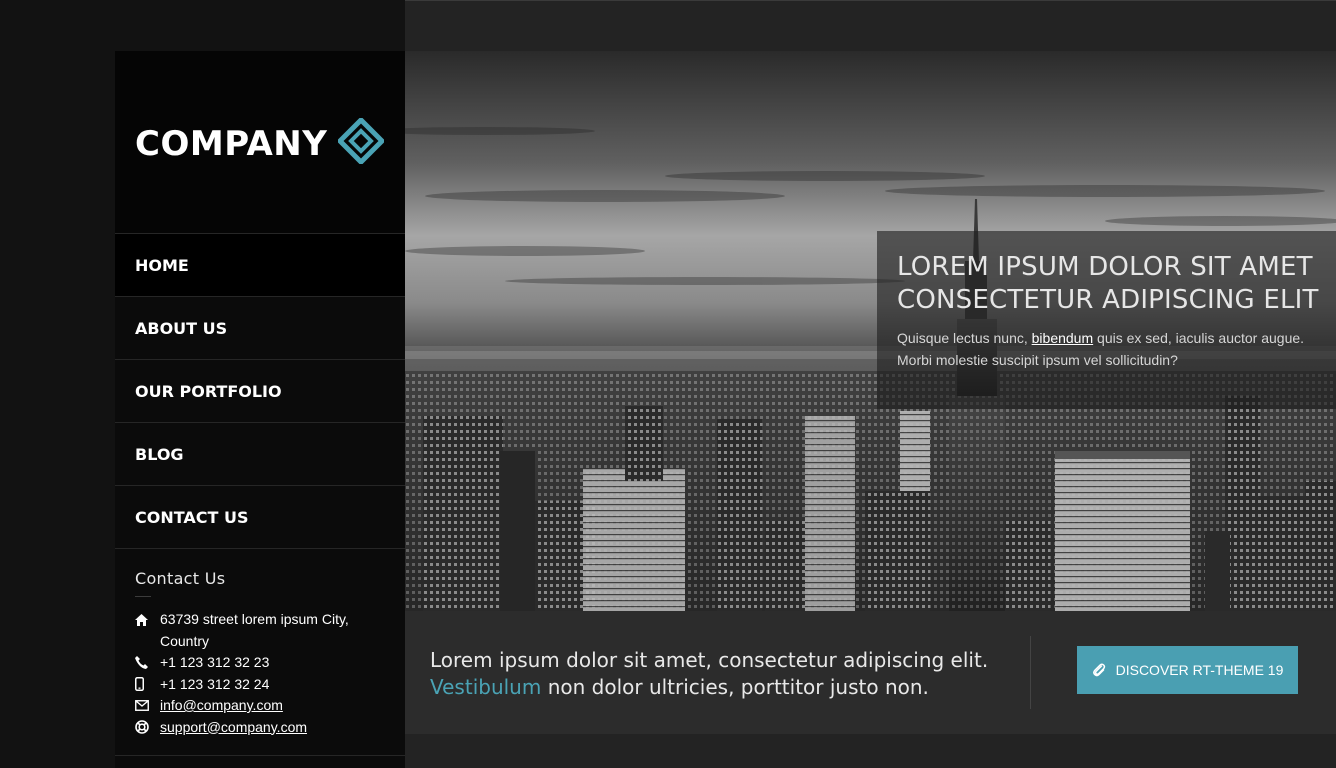 The height and width of the screenshot is (768, 1336). Describe the element at coordinates (231, 144) in the screenshot. I see `brand-logo-text: COMPANY` at that location.